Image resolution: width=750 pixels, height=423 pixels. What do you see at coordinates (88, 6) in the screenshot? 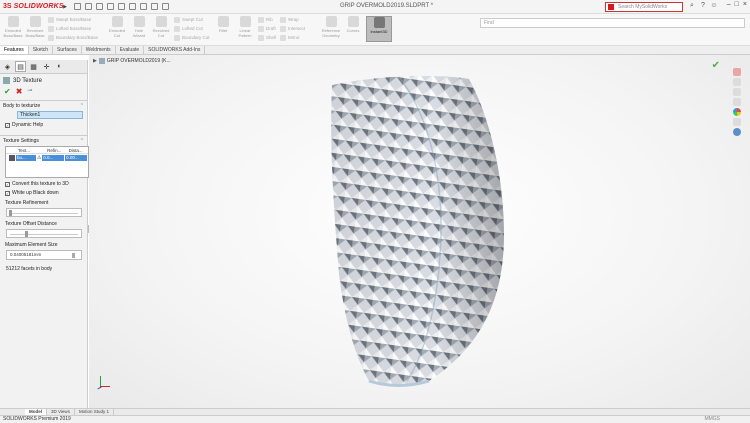
I see `new-document-icon` at bounding box center [88, 6].